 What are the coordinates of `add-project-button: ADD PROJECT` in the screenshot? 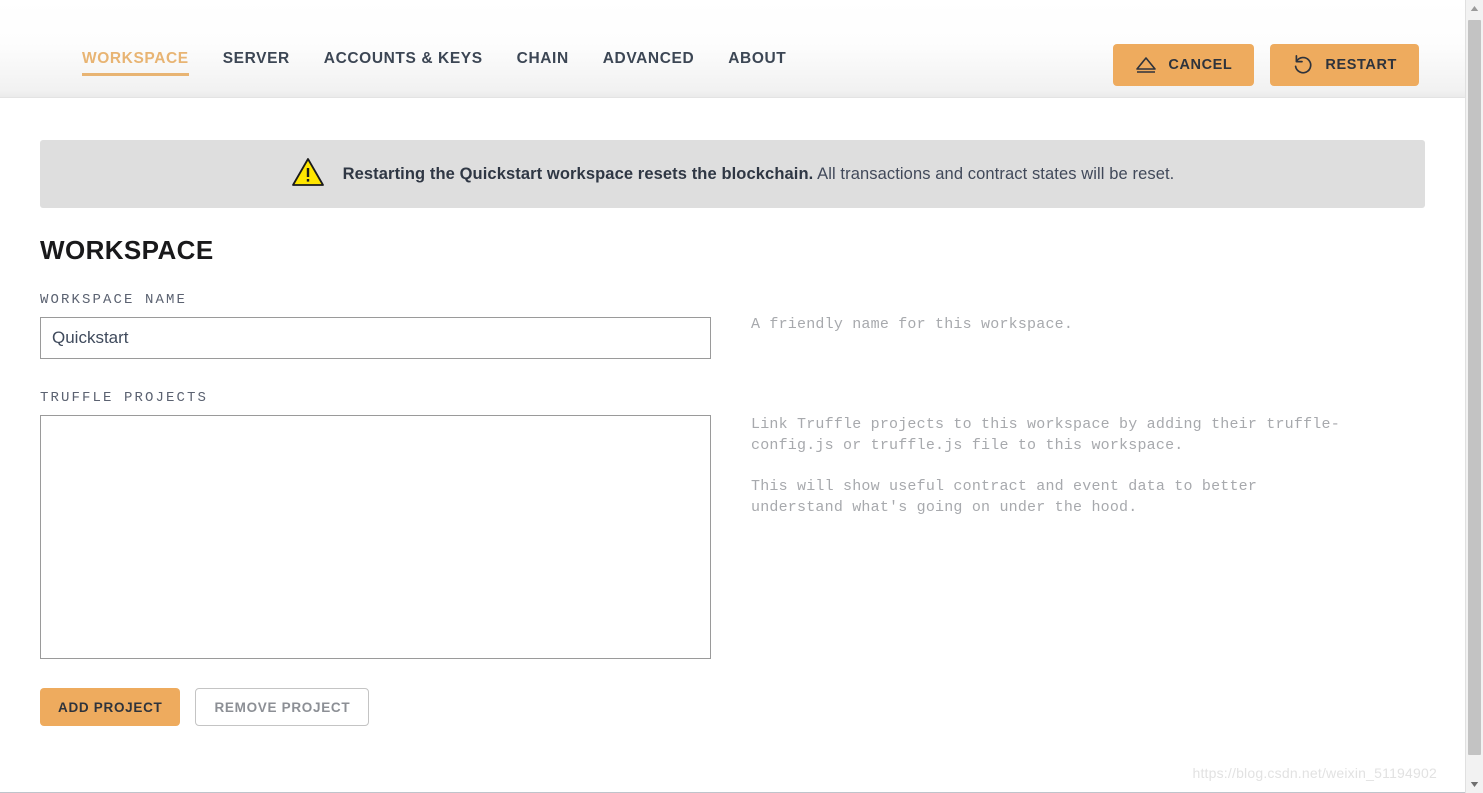 It's located at (110, 707).